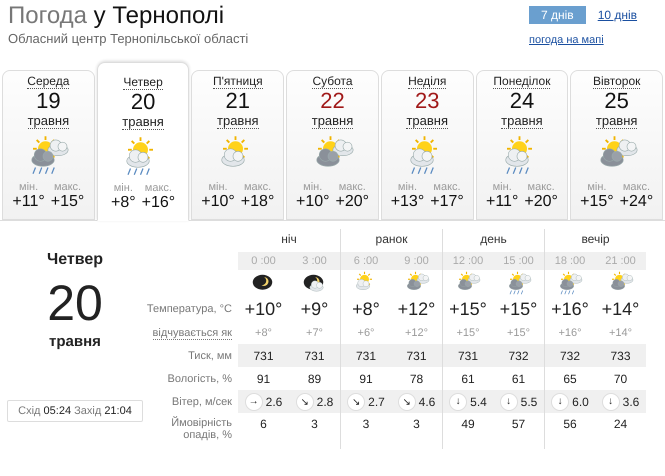 This screenshot has height=476, width=665. What do you see at coordinates (332, 145) in the screenshot?
I see `day-card: Субота 22 травня мін. макс. +10° +20°` at bounding box center [332, 145].